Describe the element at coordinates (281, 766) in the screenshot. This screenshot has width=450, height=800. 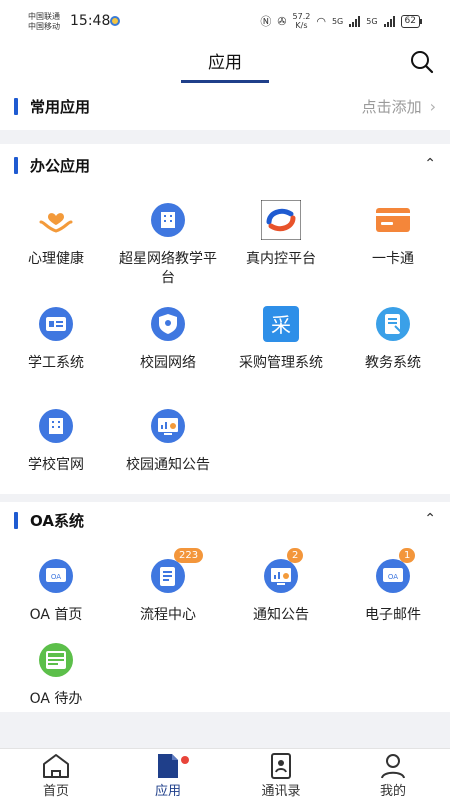
I see `contacts-icon` at that location.